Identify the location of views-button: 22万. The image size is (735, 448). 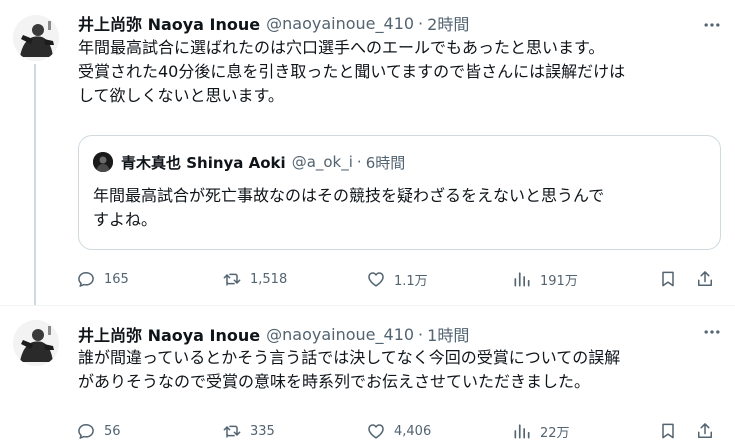
(541, 431).